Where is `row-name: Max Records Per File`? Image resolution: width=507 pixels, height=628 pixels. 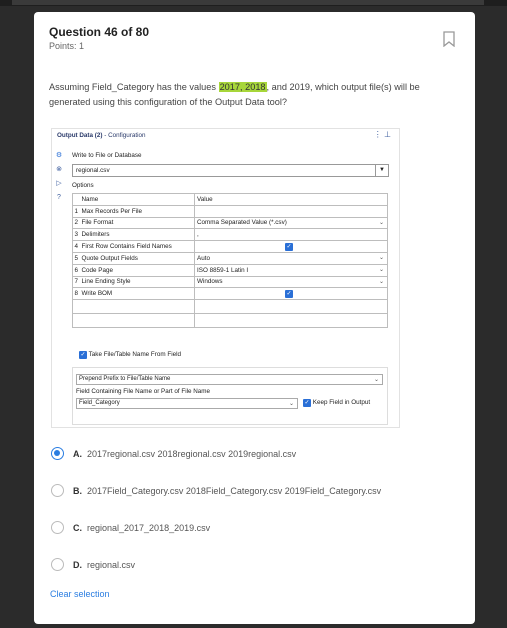 row-name: Max Records Per File is located at coordinates (137, 211).